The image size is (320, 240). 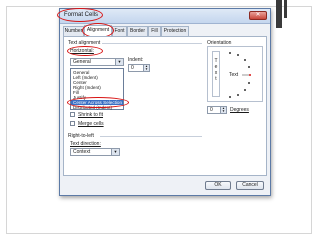 What do you see at coordinates (242, 75) in the screenshot?
I see `orientation-dial-icon` at bounding box center [242, 75].